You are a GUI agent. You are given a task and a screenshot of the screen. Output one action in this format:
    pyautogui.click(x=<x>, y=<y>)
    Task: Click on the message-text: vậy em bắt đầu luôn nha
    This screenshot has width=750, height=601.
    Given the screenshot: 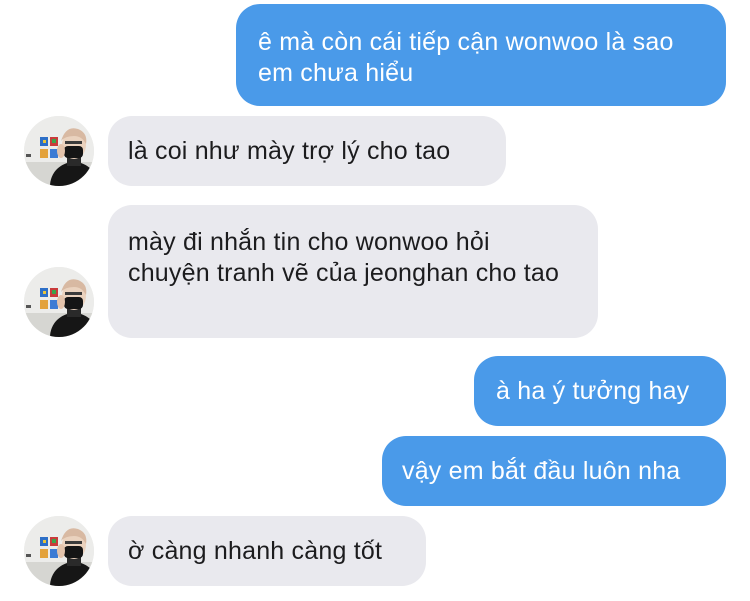 What is the action you would take?
    pyautogui.click(x=541, y=471)
    